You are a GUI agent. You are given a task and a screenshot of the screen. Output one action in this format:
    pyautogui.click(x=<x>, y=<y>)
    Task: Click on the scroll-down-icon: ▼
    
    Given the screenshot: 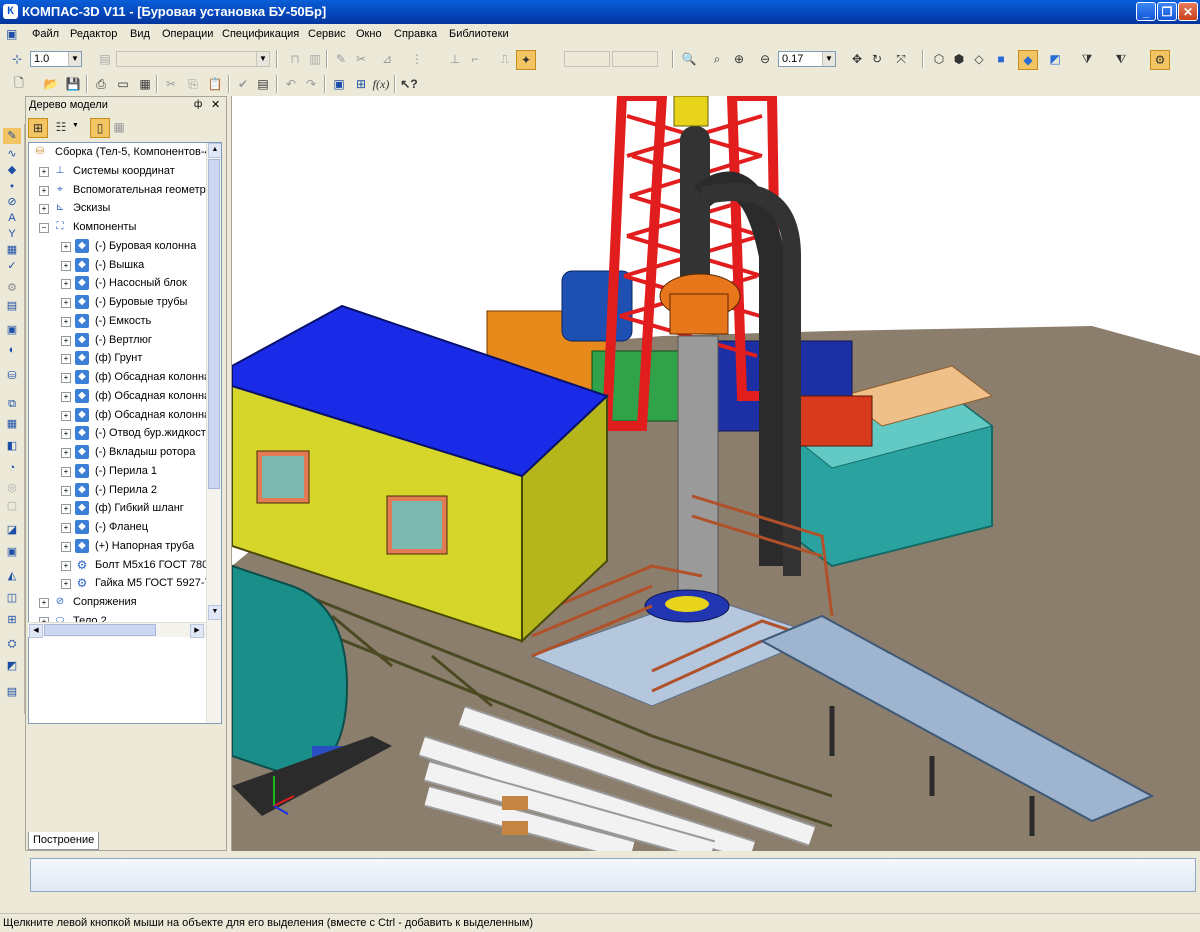 What is the action you would take?
    pyautogui.click(x=214, y=612)
    